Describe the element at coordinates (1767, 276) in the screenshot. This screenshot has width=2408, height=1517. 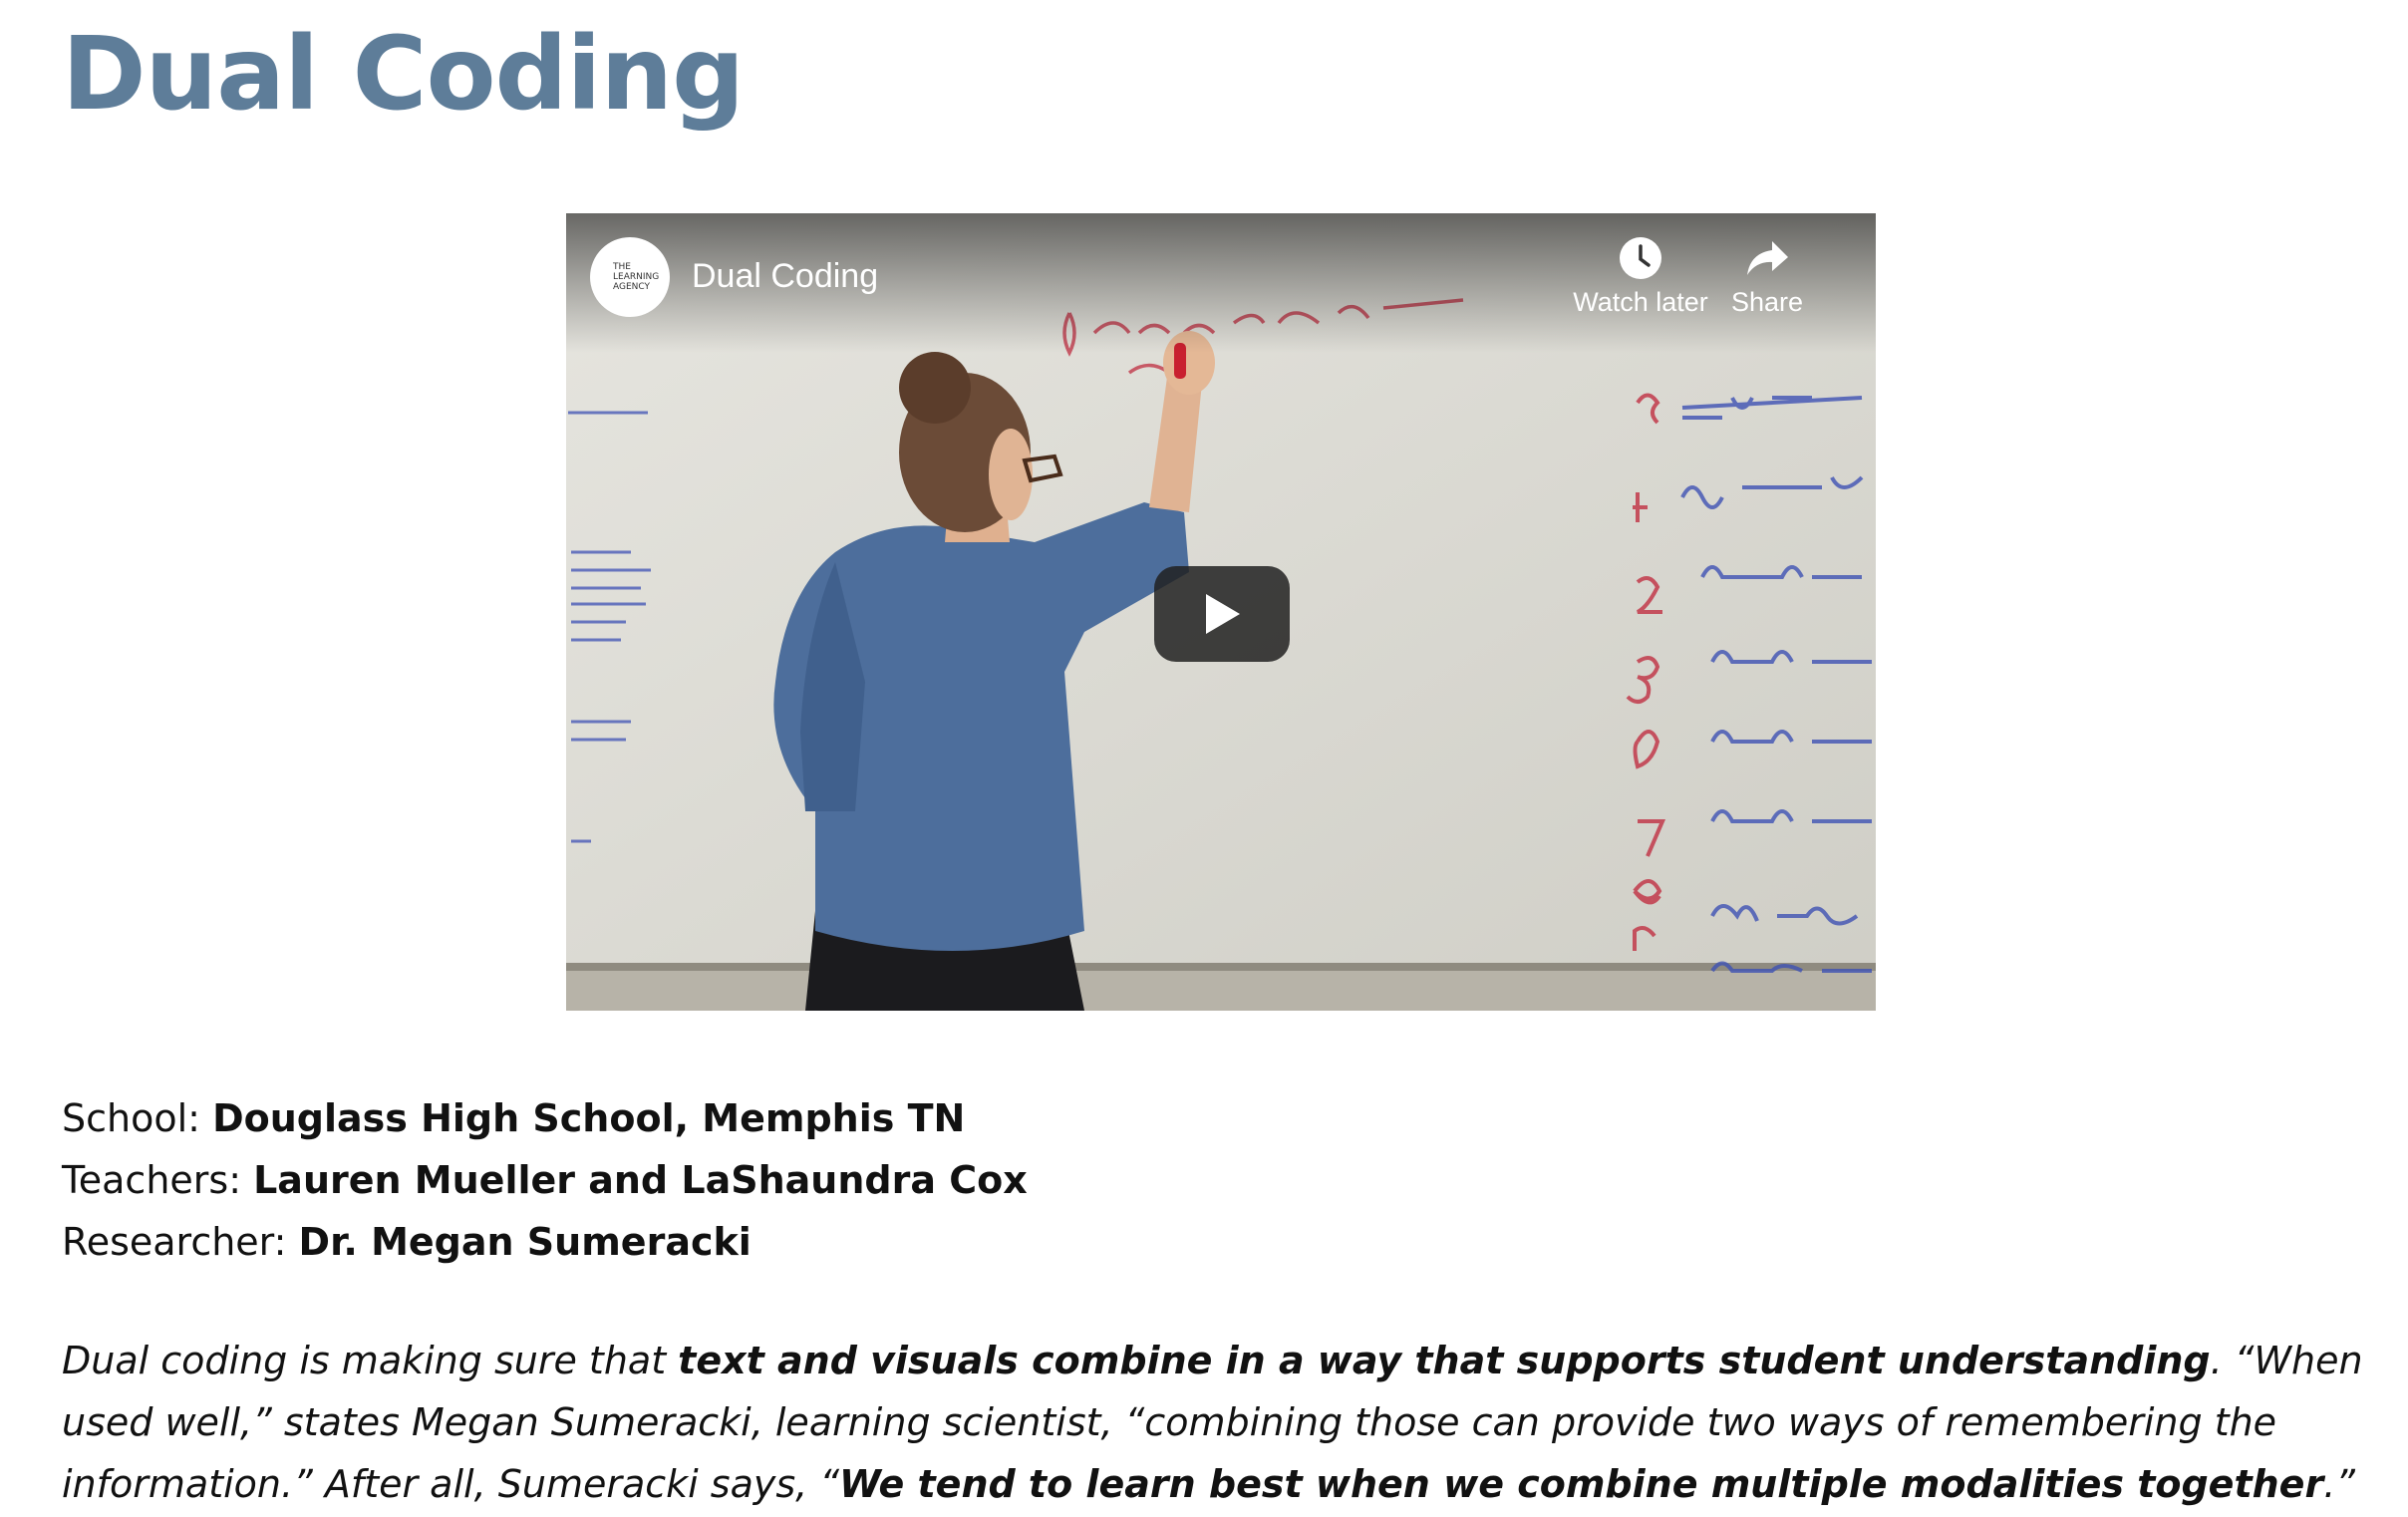
I see `share-button: Share` at that location.